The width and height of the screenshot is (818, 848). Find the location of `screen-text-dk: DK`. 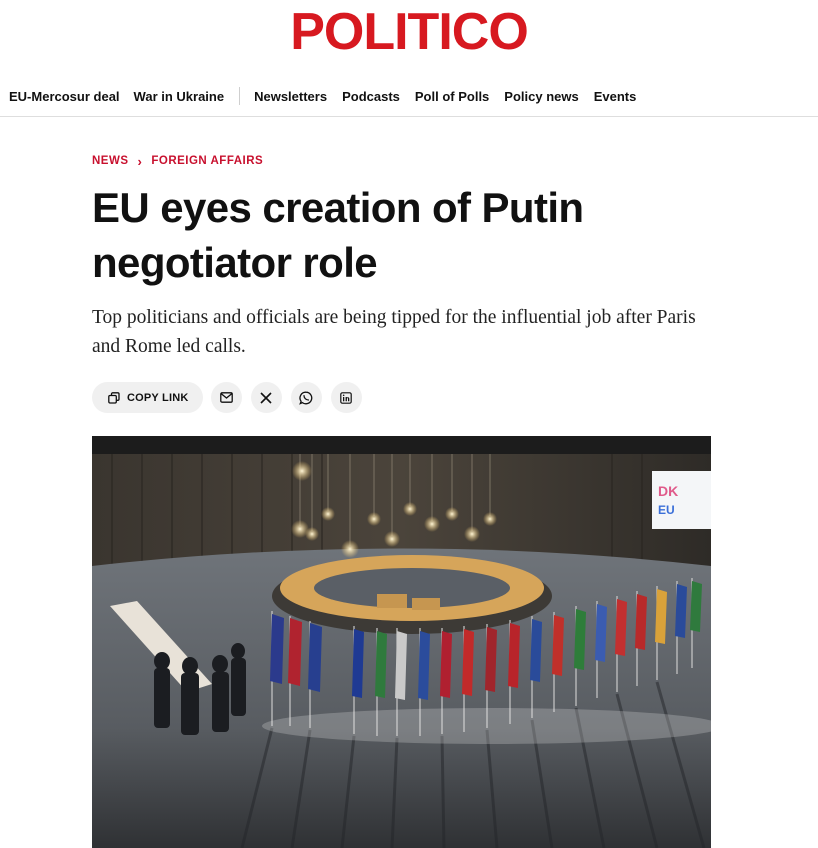

screen-text-dk: DK is located at coordinates (668, 491).